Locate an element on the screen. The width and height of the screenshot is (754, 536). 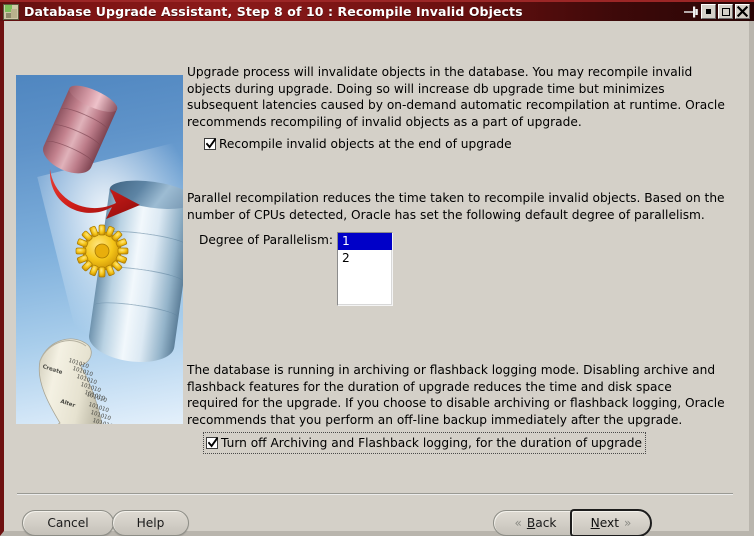
maximize-icon is located at coordinates (725, 11).